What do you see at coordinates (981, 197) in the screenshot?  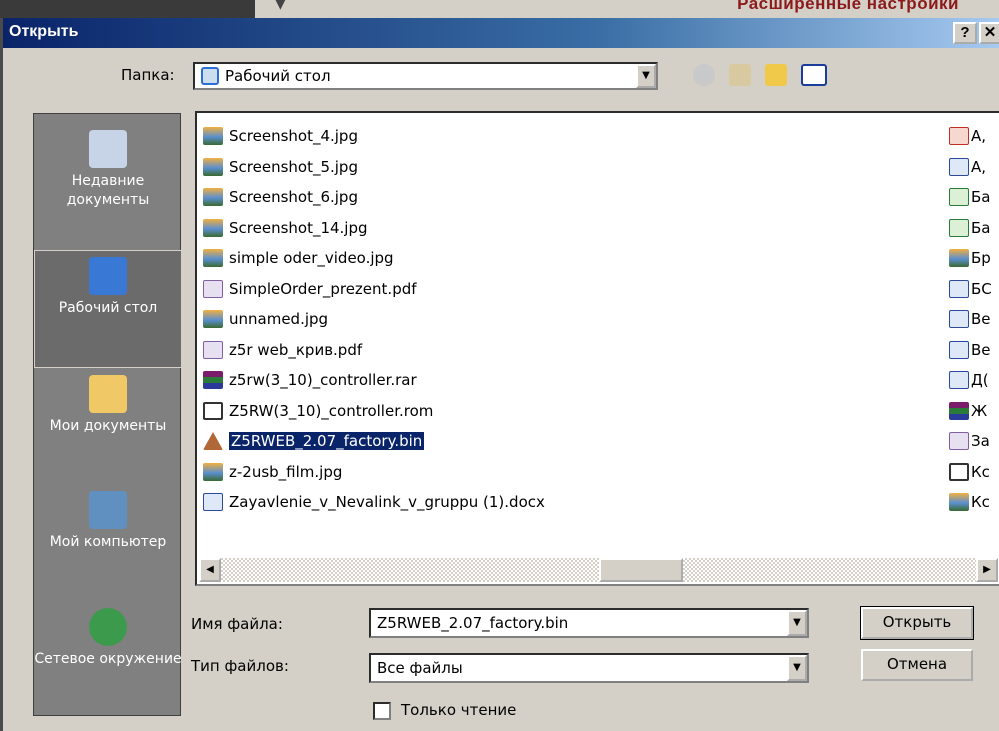 I see `file-name: Ба` at bounding box center [981, 197].